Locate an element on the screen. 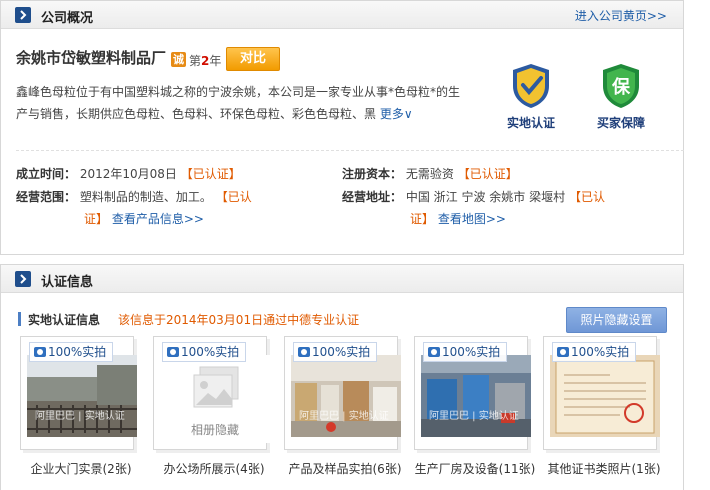 The height and width of the screenshot is (490, 710). scope-row-cont: 证】 查看产品信息>> is located at coordinates (144, 219).